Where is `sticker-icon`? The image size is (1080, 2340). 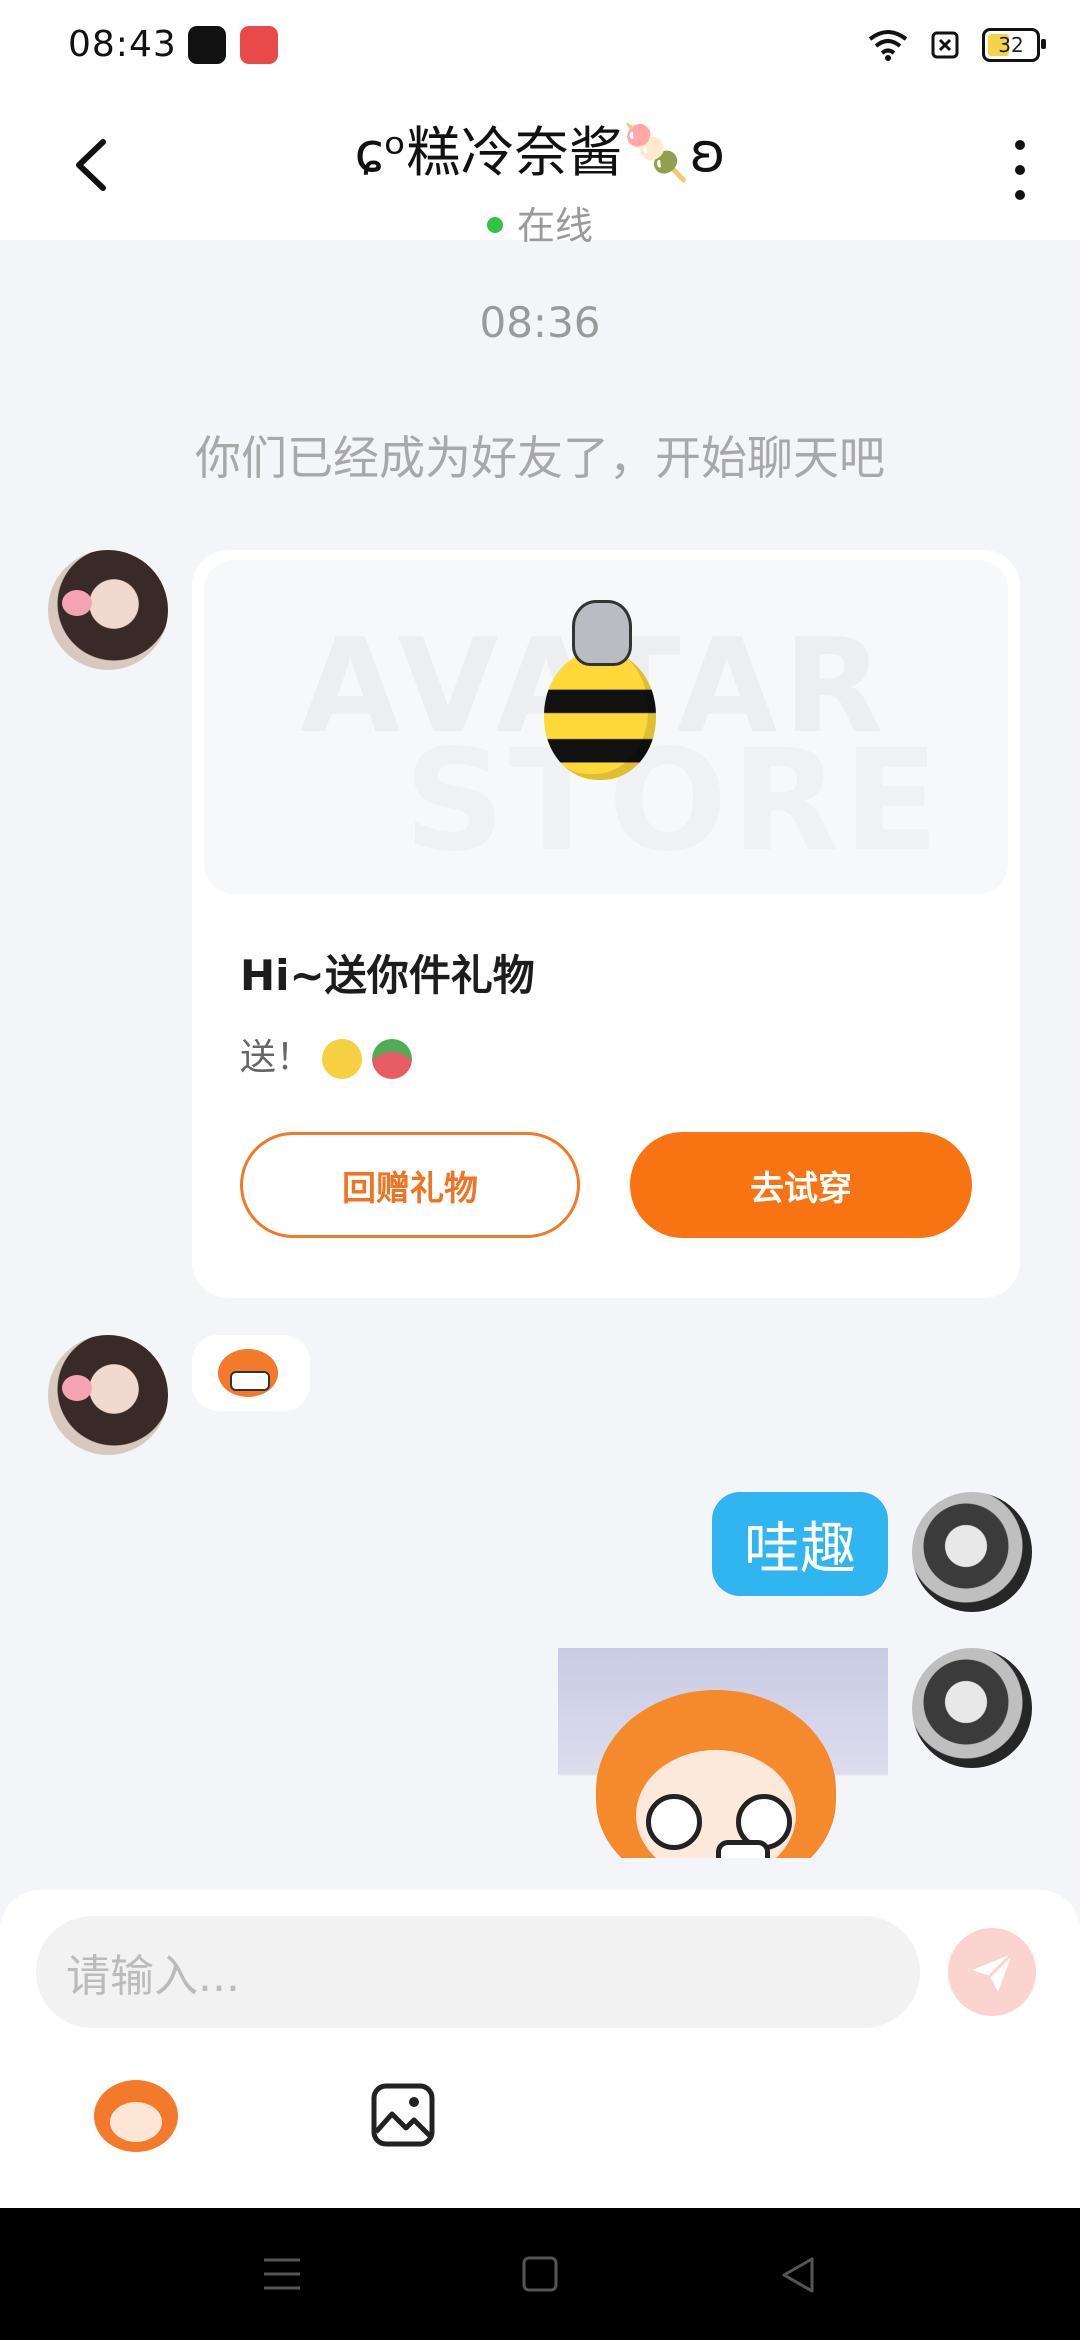
sticker-icon is located at coordinates (136, 2116).